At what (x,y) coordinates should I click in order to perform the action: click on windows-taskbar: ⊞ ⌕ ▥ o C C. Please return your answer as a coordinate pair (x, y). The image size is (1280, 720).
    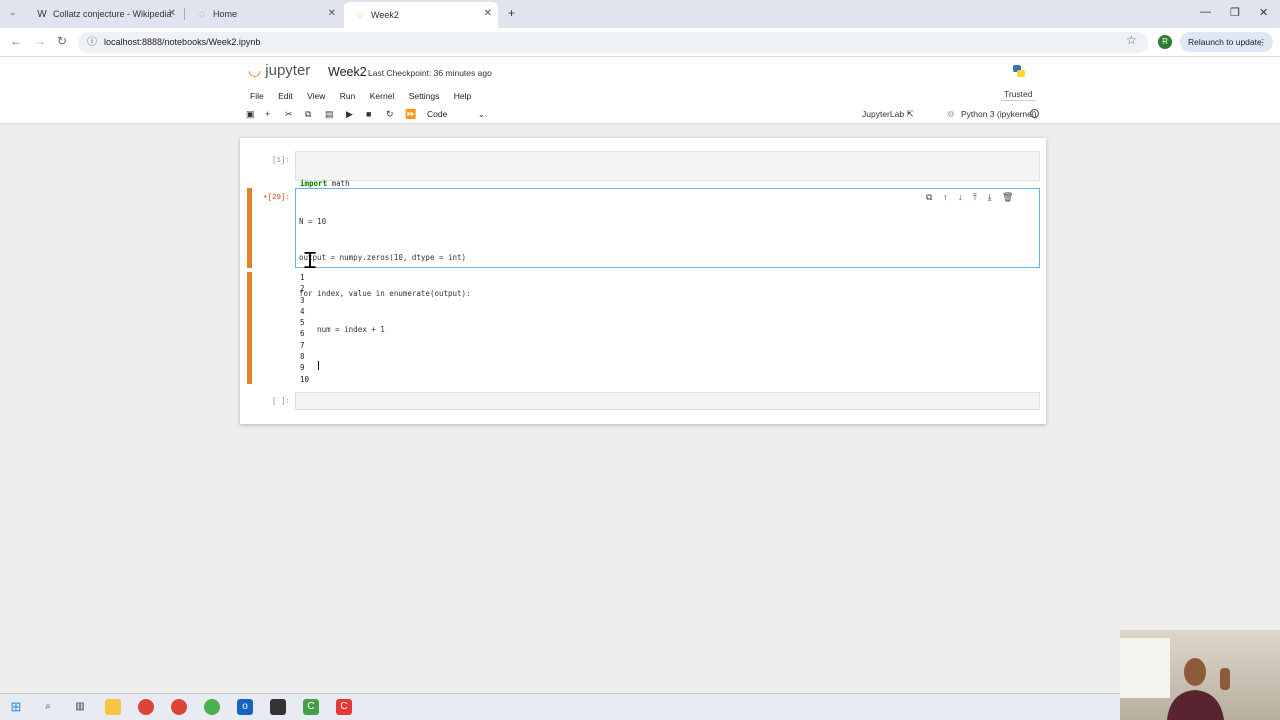
    Looking at the image, I should click on (640, 706).